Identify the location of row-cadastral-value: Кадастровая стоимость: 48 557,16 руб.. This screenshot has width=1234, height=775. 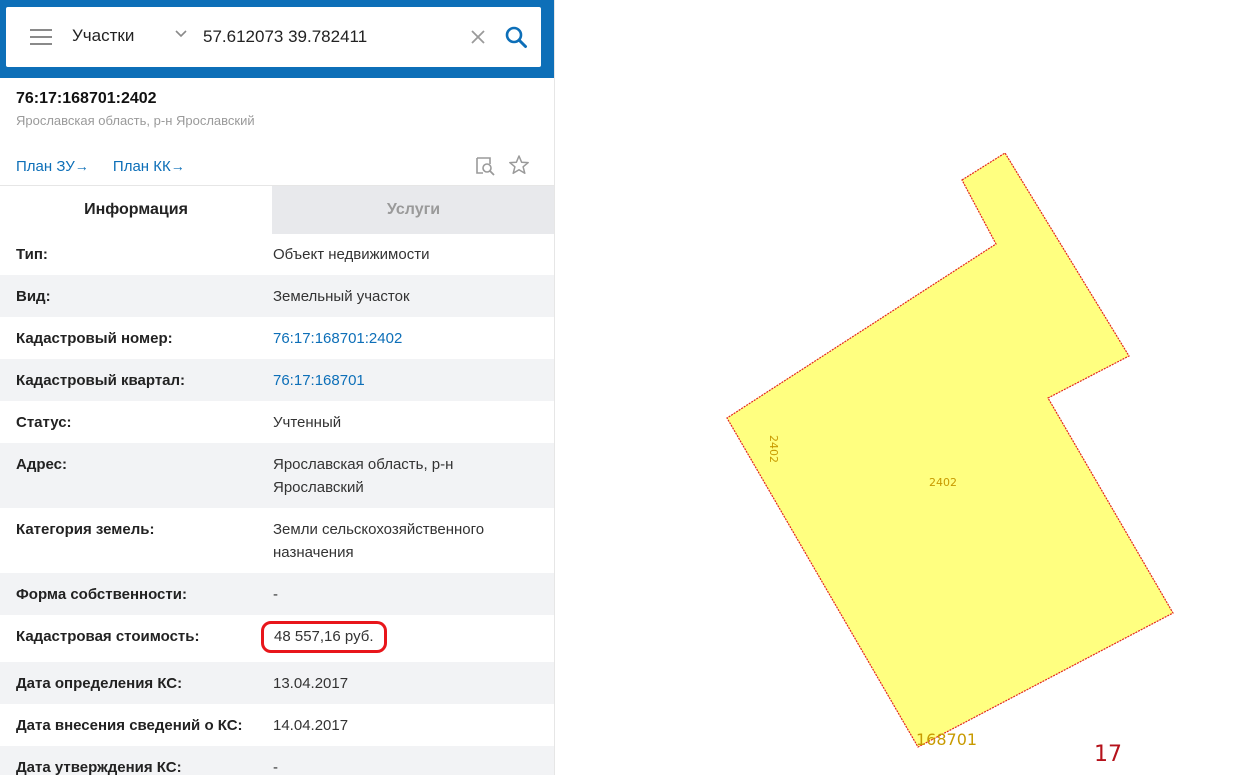
(277, 638).